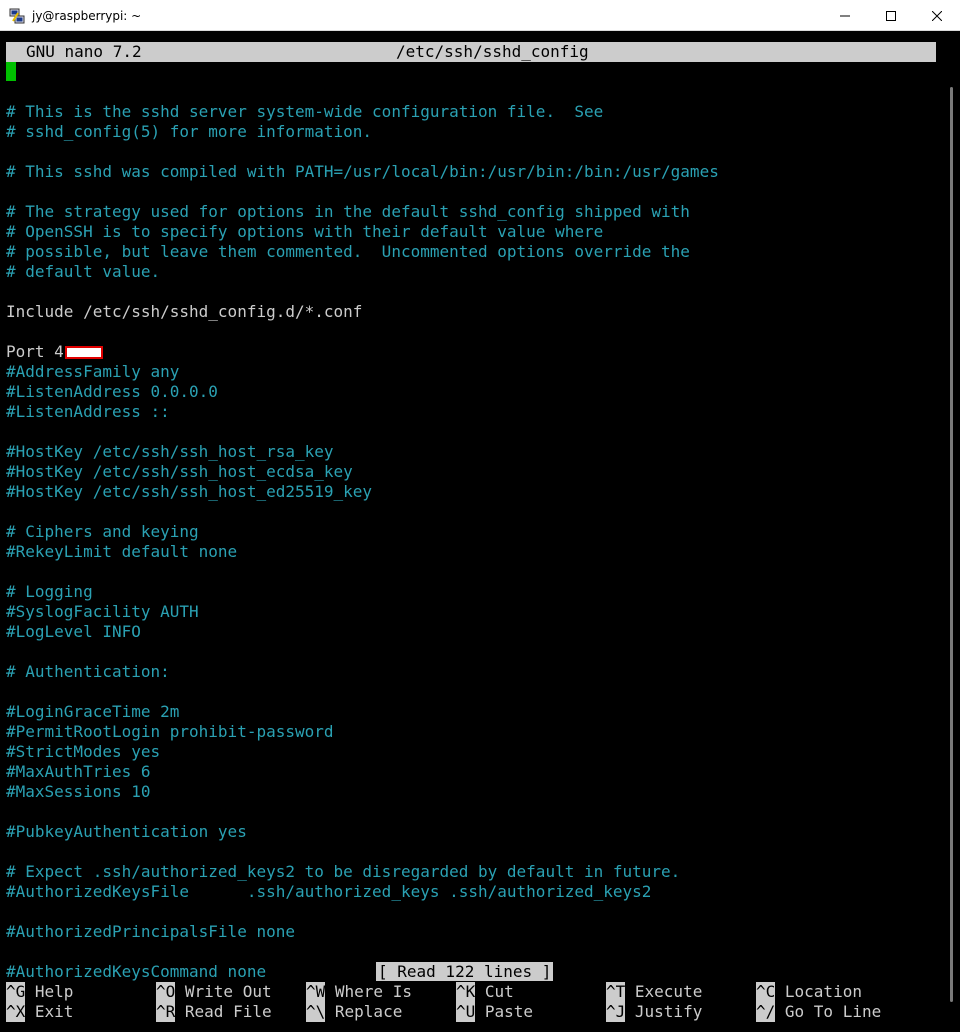  I want to click on line-text: # Authentication:, so click(88, 671).